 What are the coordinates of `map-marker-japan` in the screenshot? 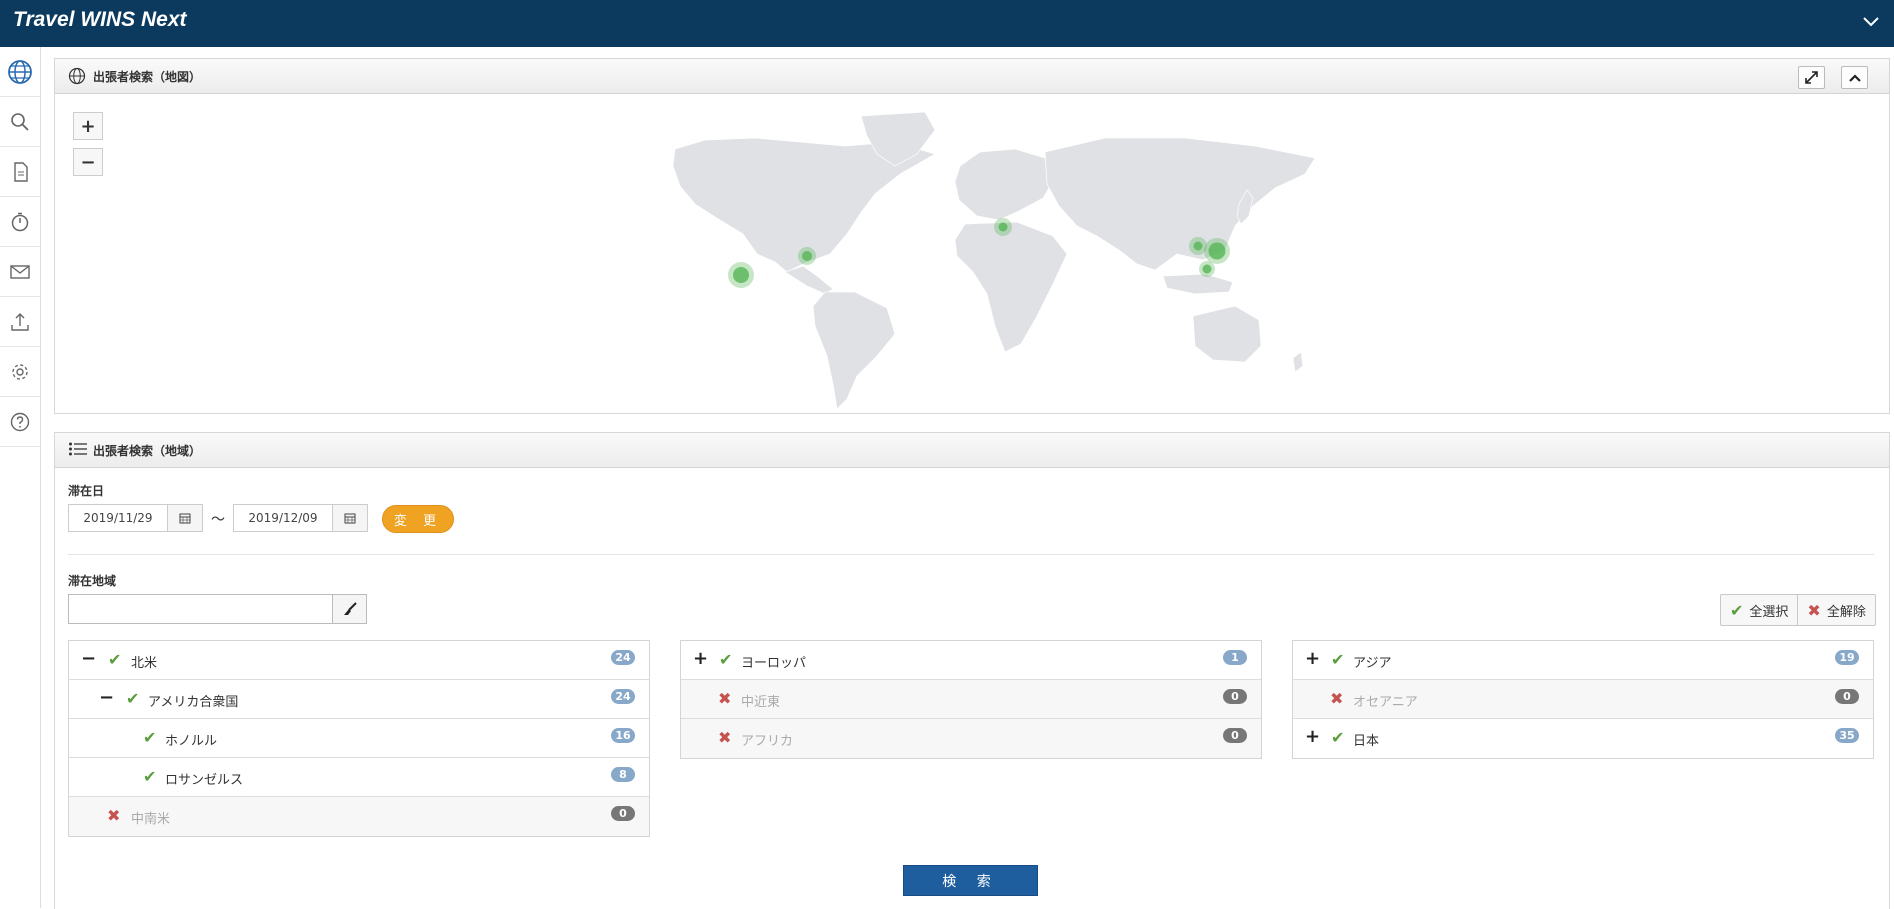 It's located at (1217, 251).